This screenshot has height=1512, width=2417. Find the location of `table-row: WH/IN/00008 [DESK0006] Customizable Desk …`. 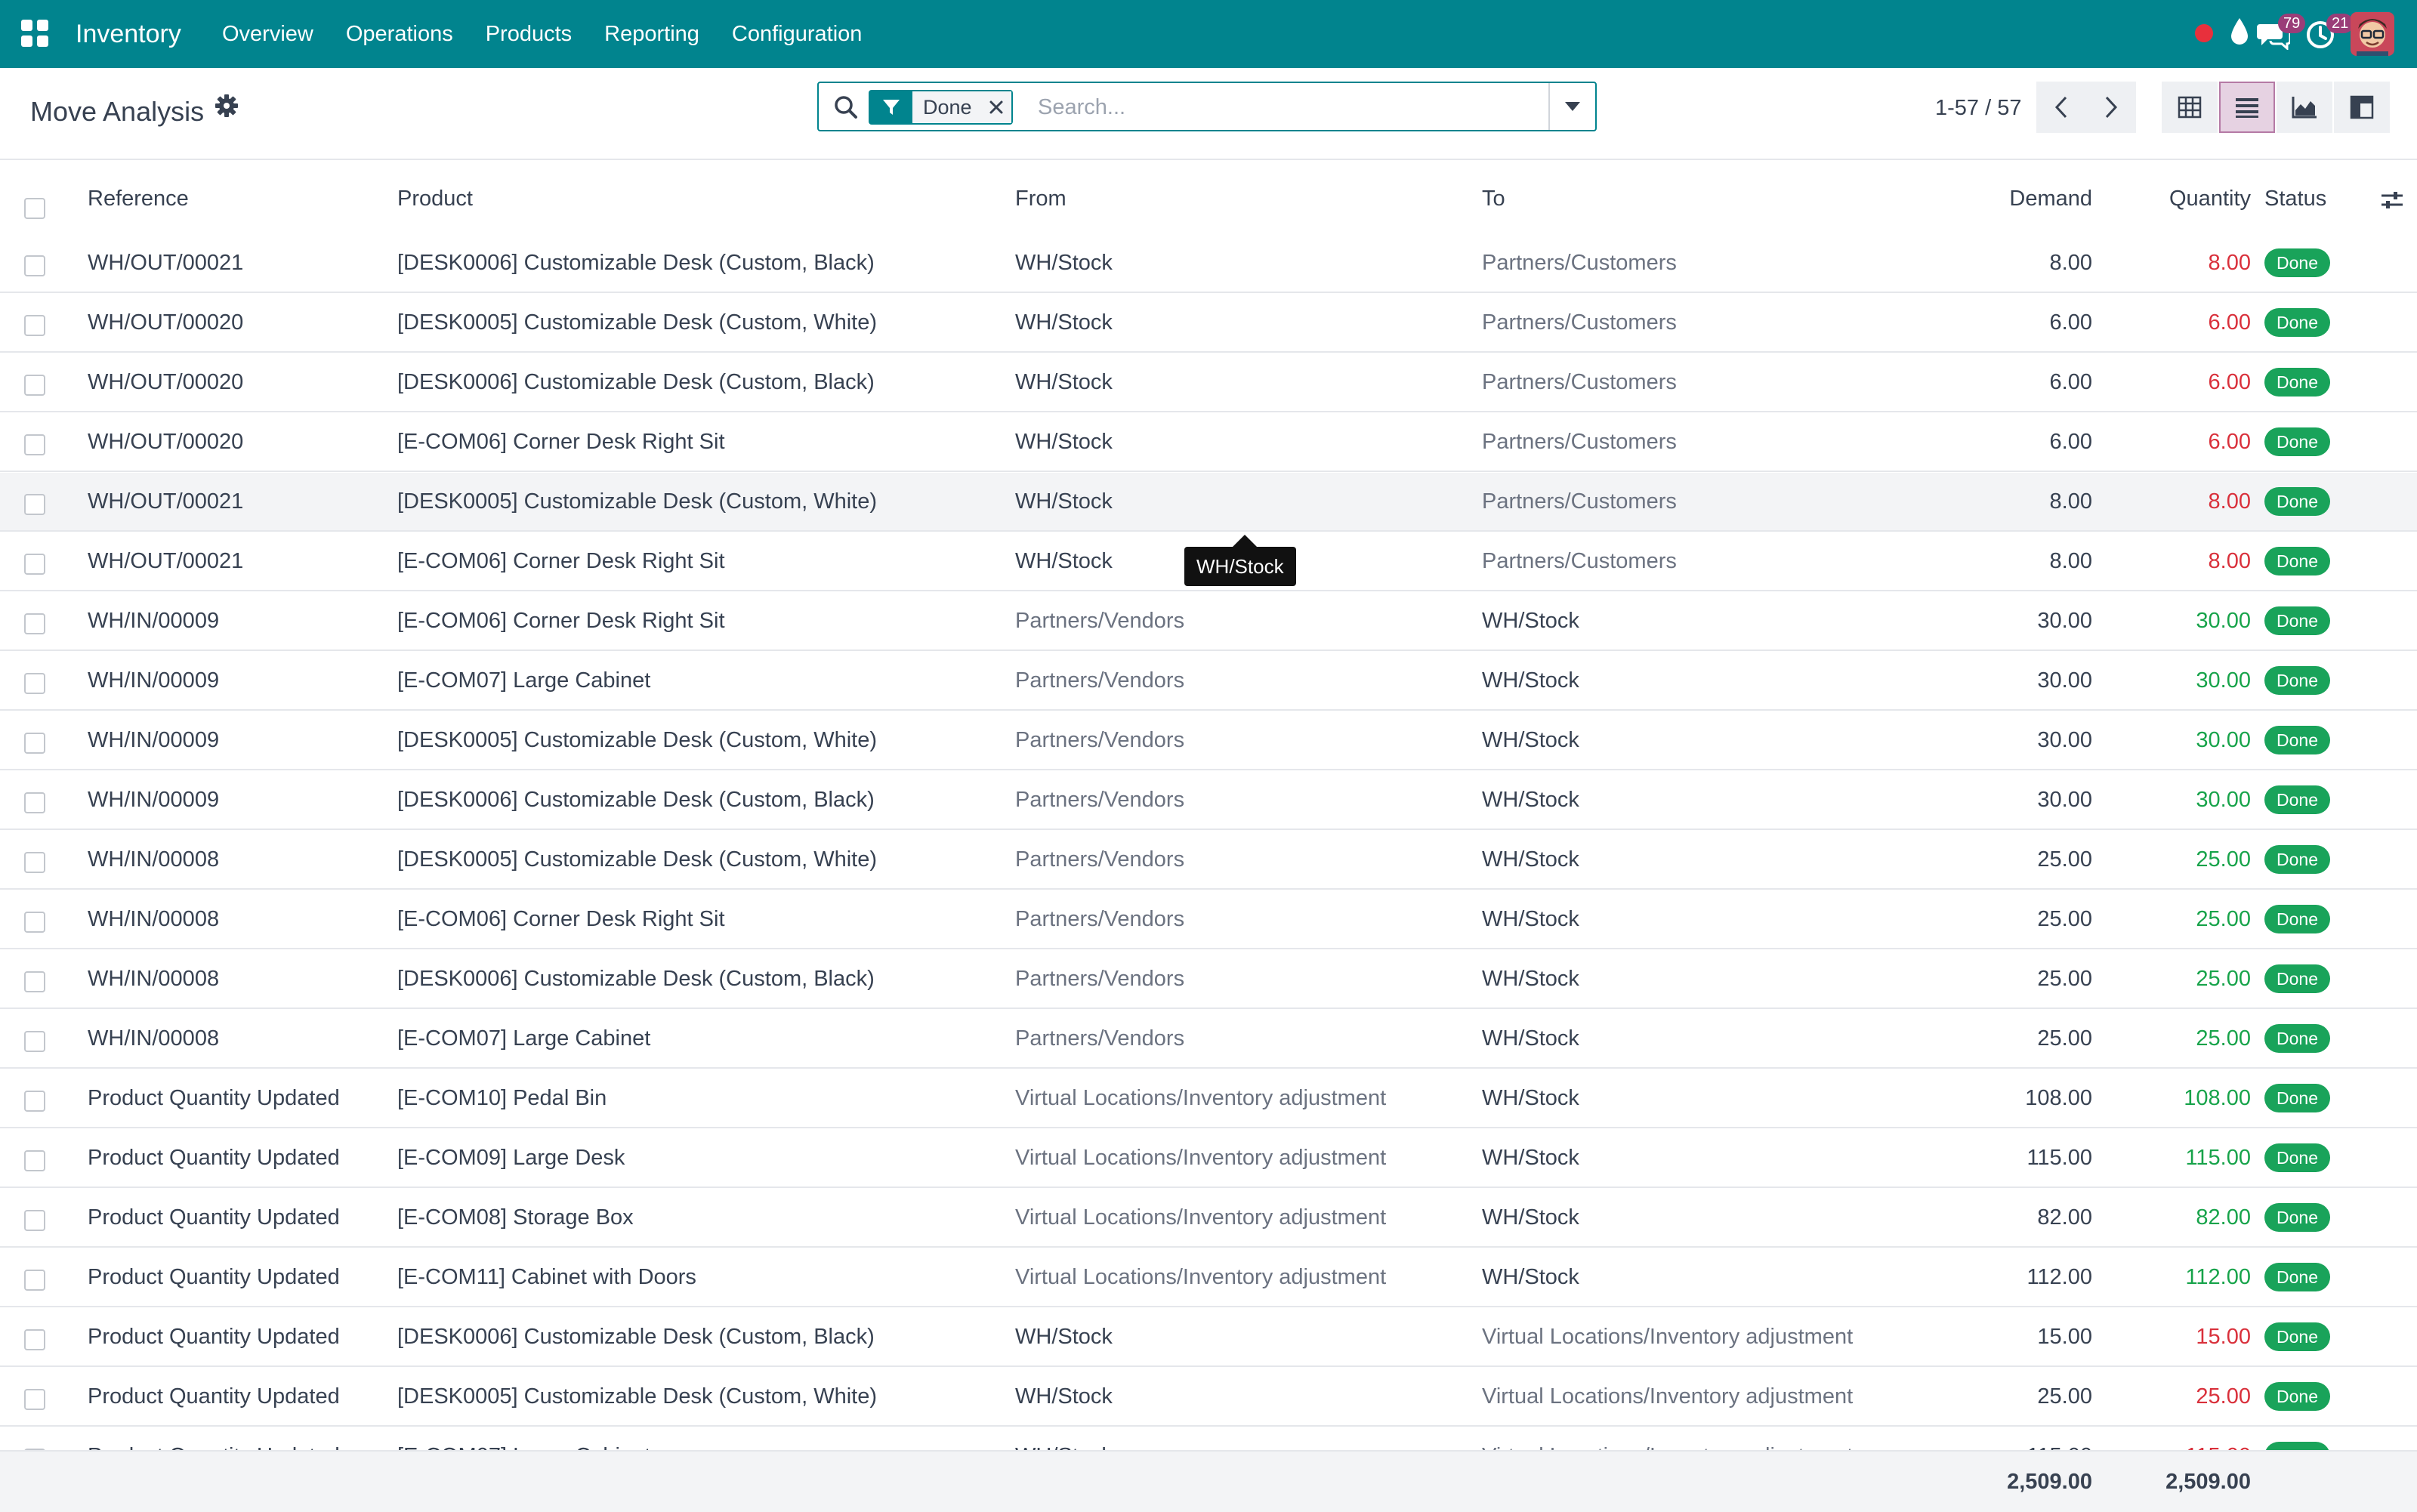

table-row: WH/IN/00008 [DESK0006] Customizable Desk … is located at coordinates (1208, 979).